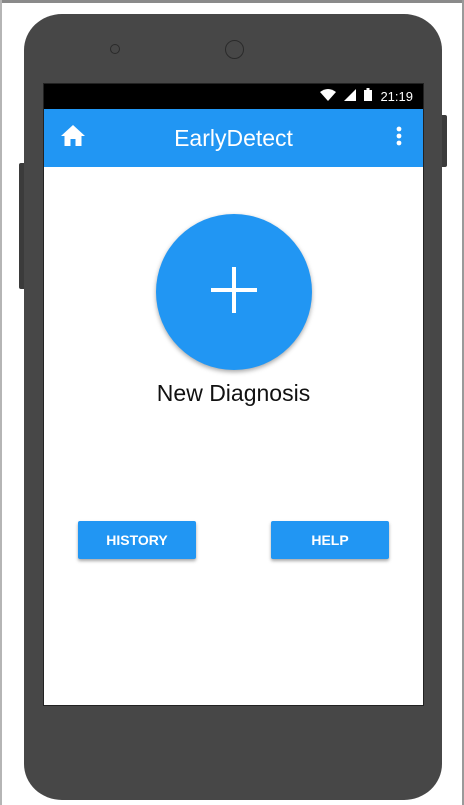 The image size is (464, 805). Describe the element at coordinates (234, 49) in the screenshot. I see `front-camera` at that location.